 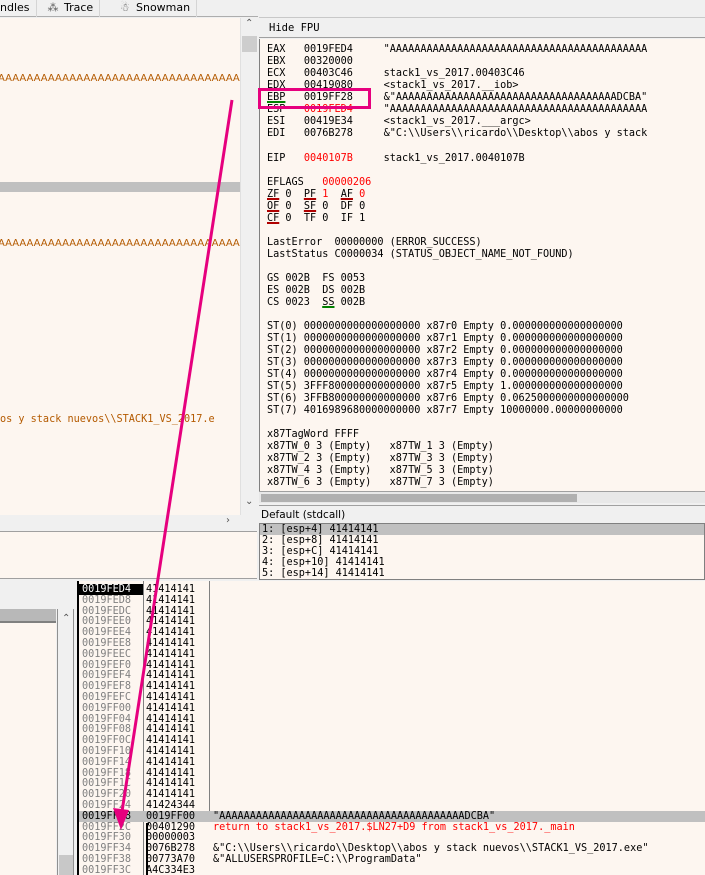 I want to click on register-eip: EIP 0040107B stack1_vs_2017.0040107B, so click(x=396, y=159).